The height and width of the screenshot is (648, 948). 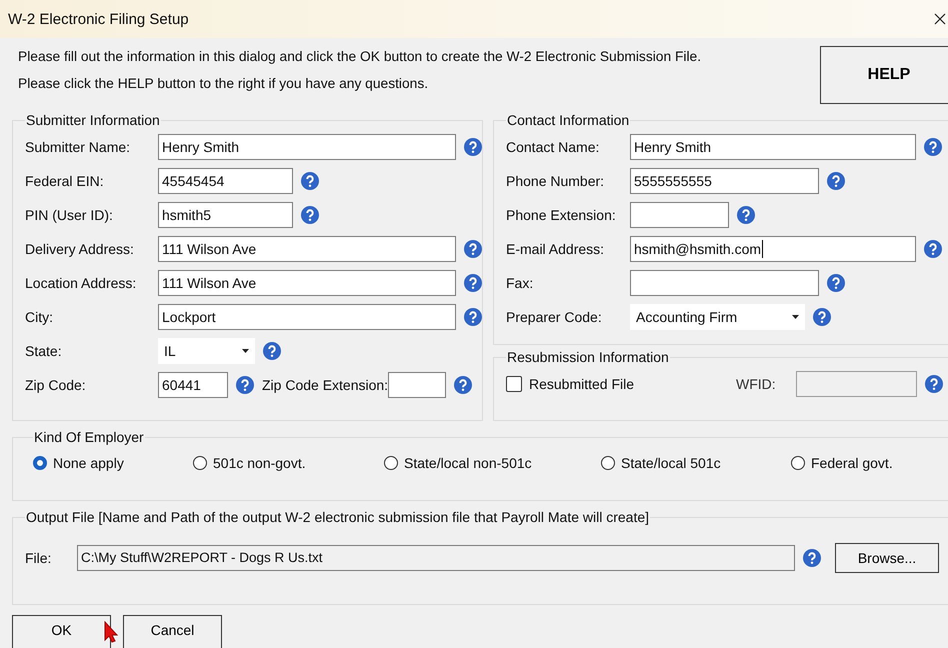 I want to click on close-icon, so click(x=940, y=19).